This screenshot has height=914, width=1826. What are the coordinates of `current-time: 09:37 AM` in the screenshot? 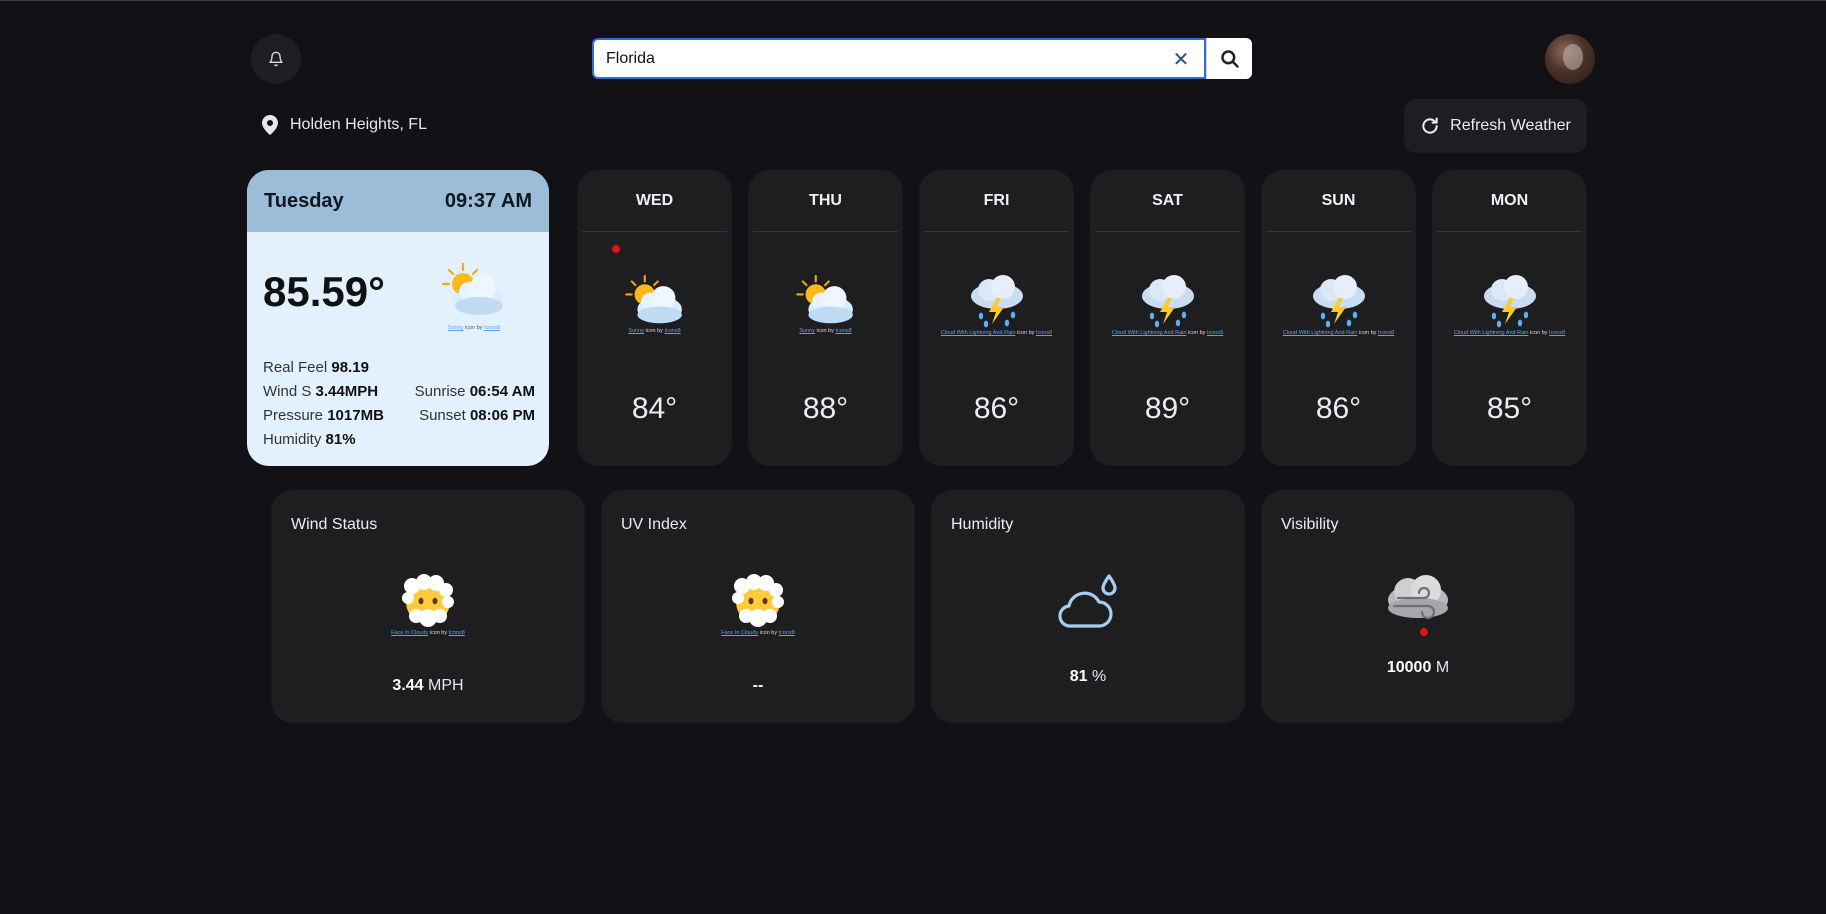 It's located at (488, 200).